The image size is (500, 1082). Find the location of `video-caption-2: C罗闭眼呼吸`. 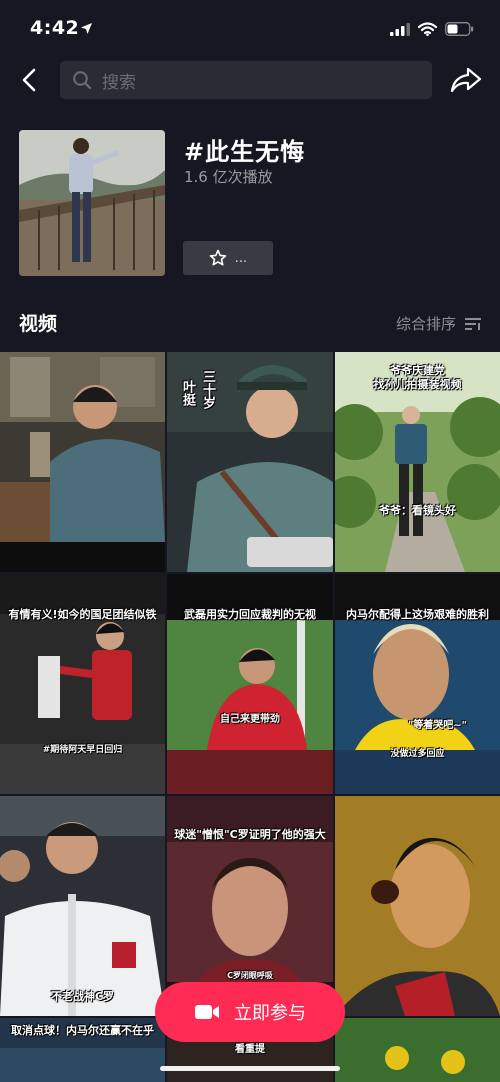

video-caption-2: C罗闭眼呼吸 is located at coordinates (250, 975).